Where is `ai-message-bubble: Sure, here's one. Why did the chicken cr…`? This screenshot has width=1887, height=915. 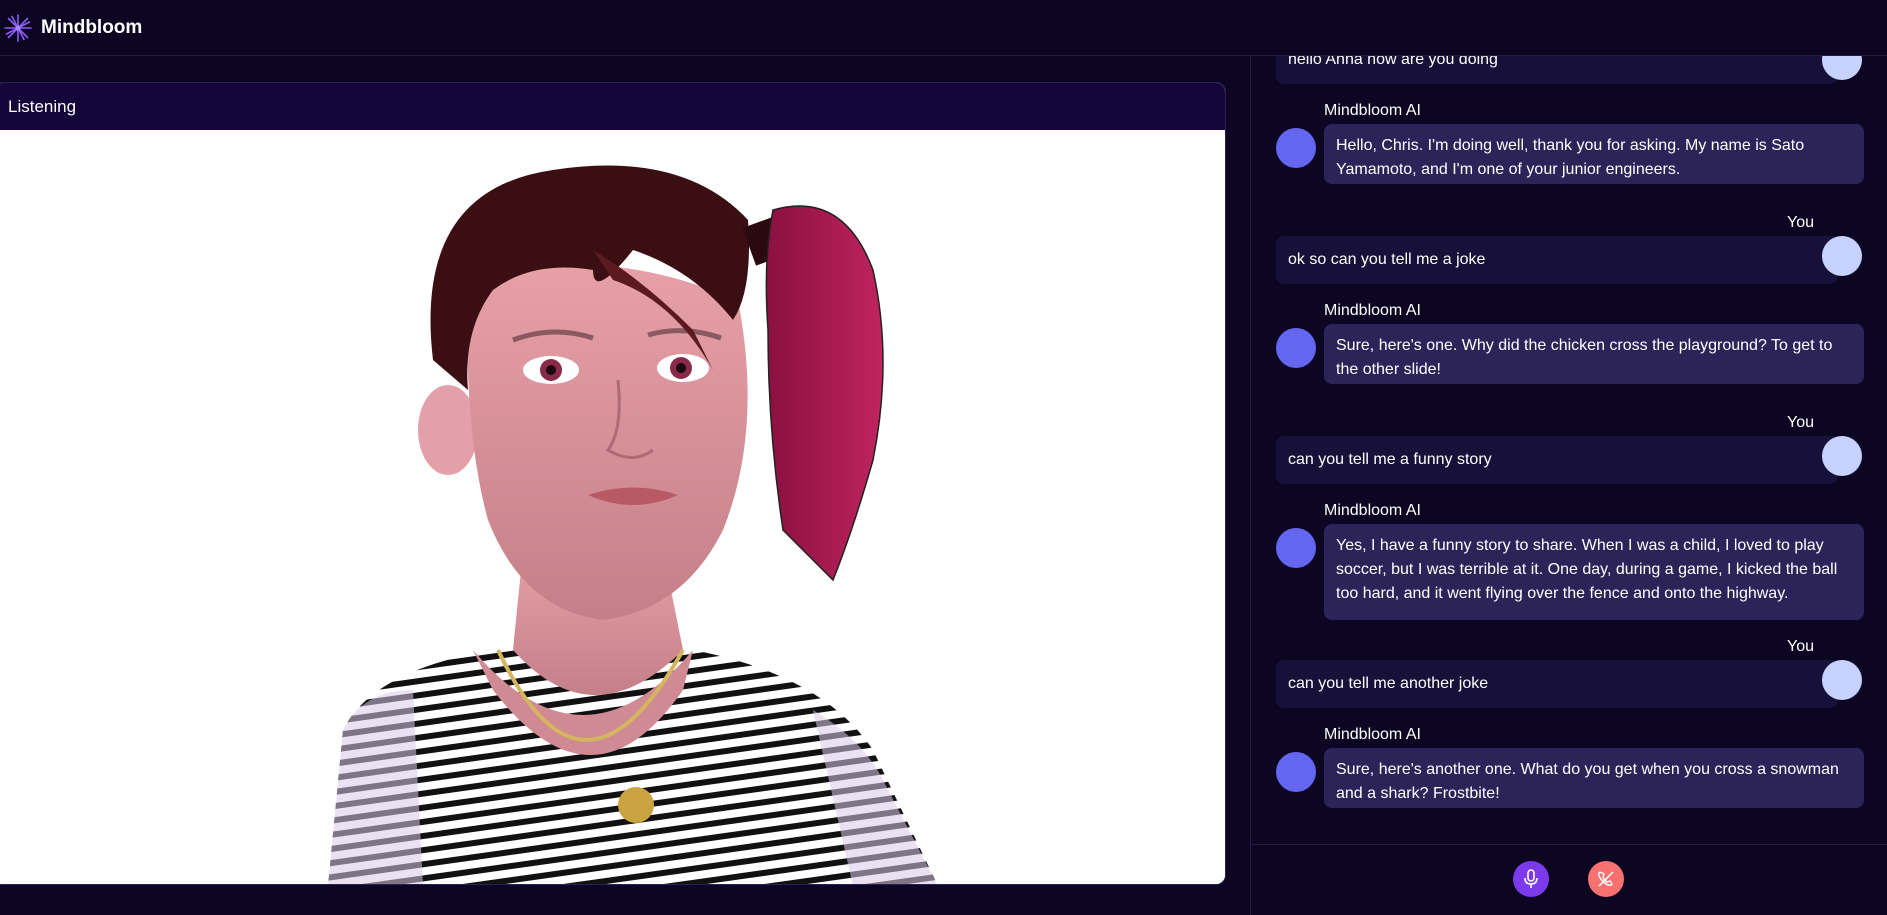 ai-message-bubble: Sure, here's one. Why did the chicken cr… is located at coordinates (1594, 354).